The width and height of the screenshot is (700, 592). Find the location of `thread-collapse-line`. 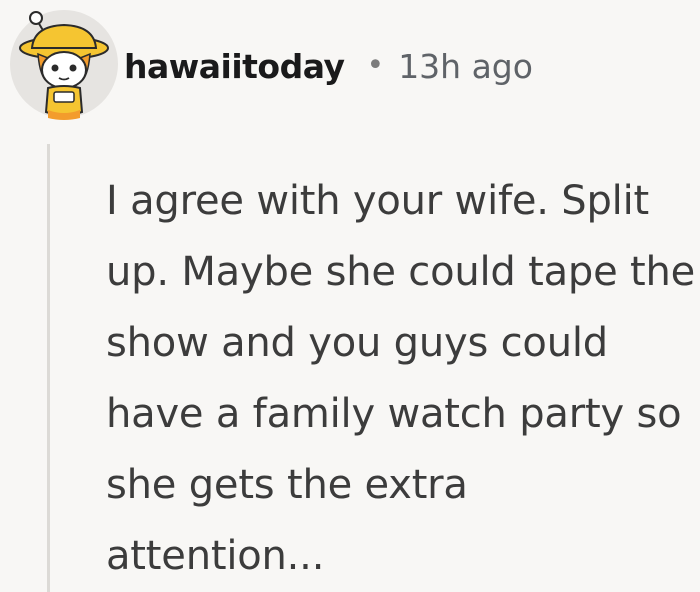

thread-collapse-line is located at coordinates (48, 368).